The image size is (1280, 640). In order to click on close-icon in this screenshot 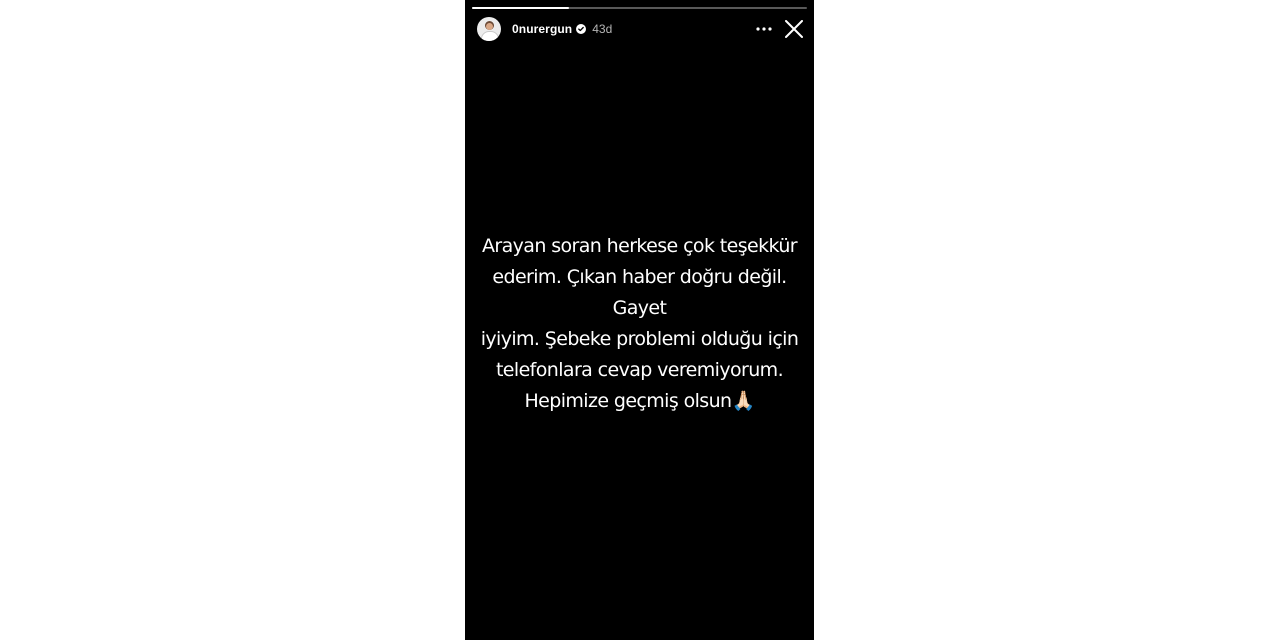, I will do `click(794, 29)`.